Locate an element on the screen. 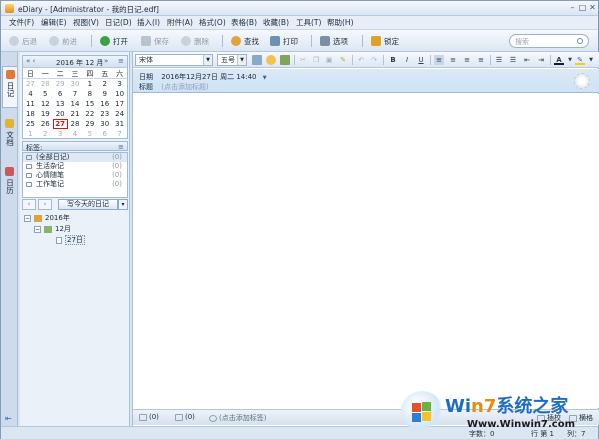 The width and height of the screenshot is (599, 439). insert-image-icon is located at coordinates (257, 60).